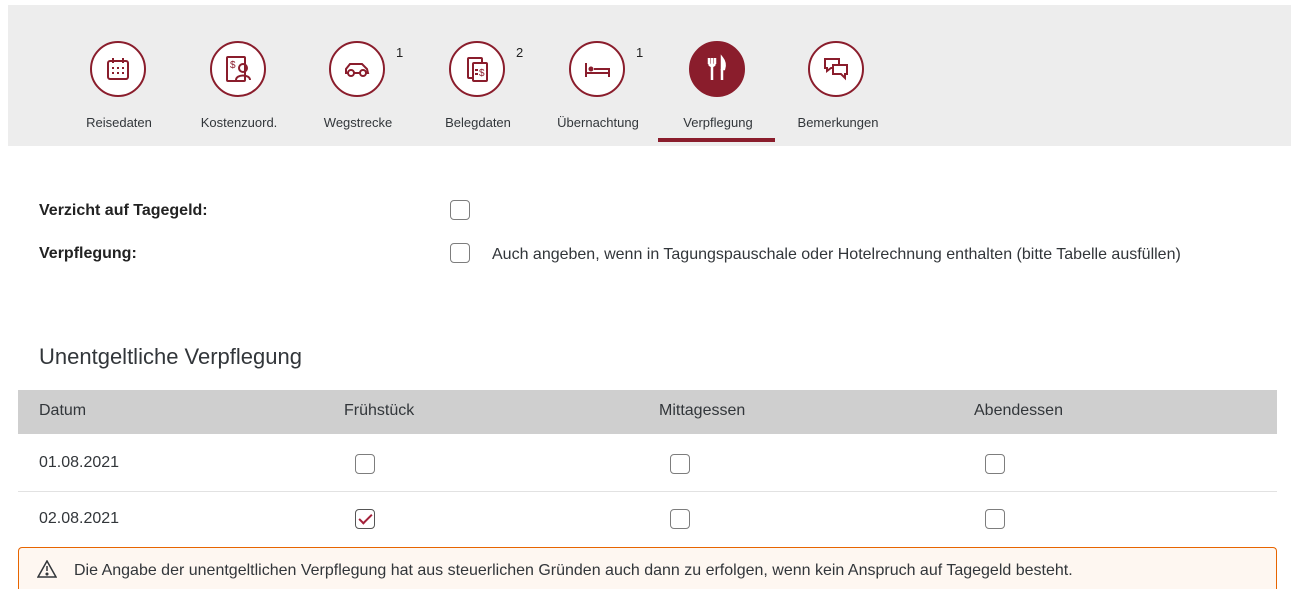  What do you see at coordinates (239, 122) in the screenshot?
I see `tab-kostenzuord-label: Kostenzuord.` at bounding box center [239, 122].